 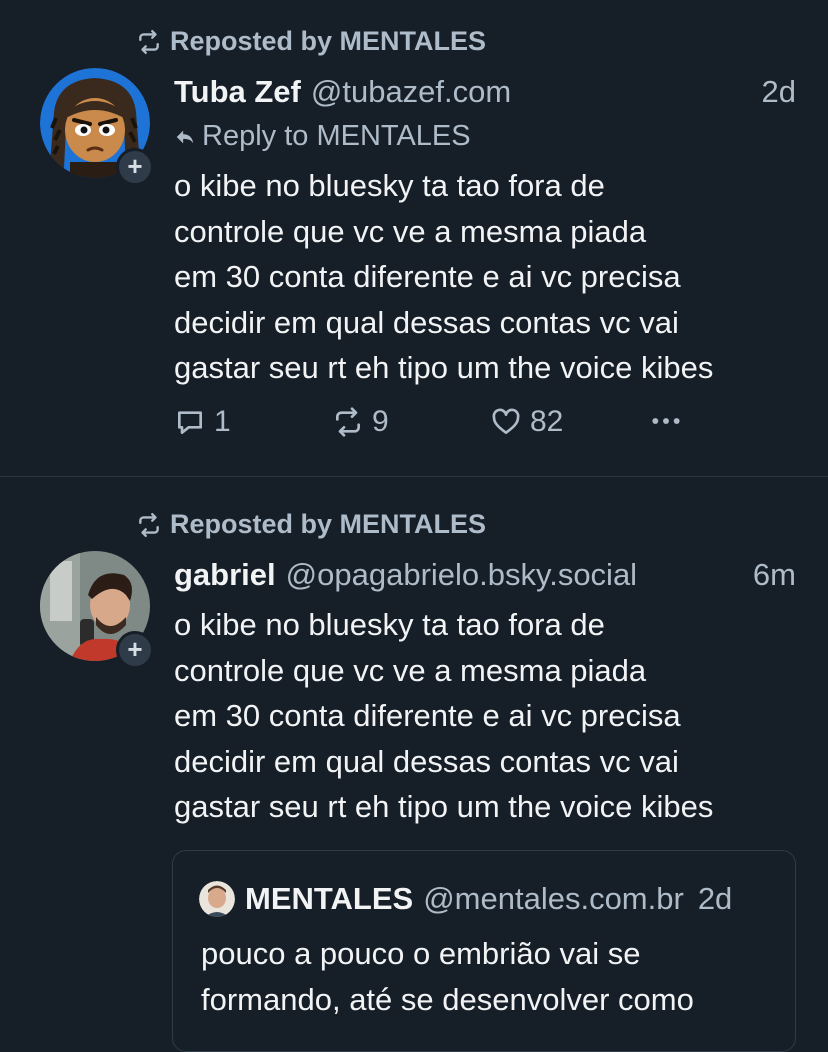 I want to click on like-button: 82, so click(x=526, y=422).